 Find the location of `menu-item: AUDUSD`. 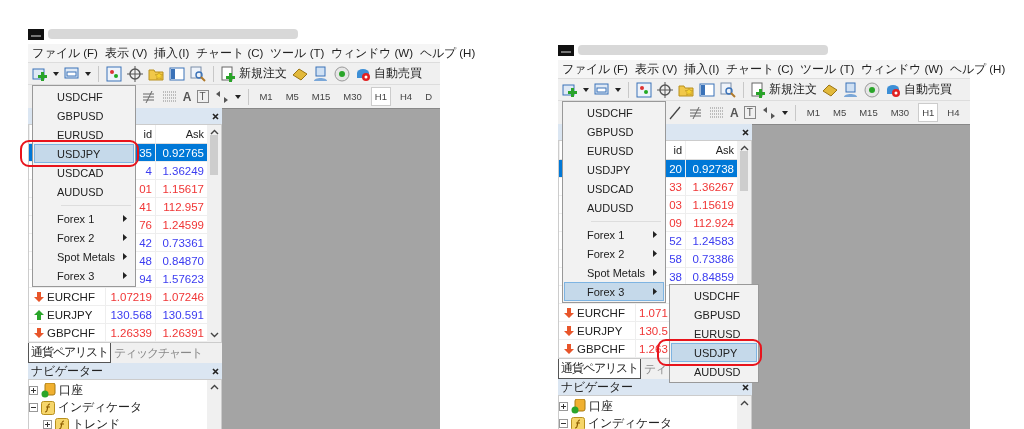

menu-item: AUDUSD is located at coordinates (714, 371).